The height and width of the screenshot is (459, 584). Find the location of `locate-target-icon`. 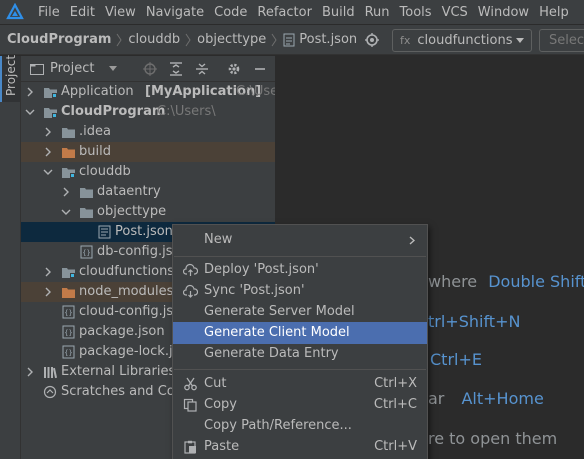

locate-target-icon is located at coordinates (372, 40).